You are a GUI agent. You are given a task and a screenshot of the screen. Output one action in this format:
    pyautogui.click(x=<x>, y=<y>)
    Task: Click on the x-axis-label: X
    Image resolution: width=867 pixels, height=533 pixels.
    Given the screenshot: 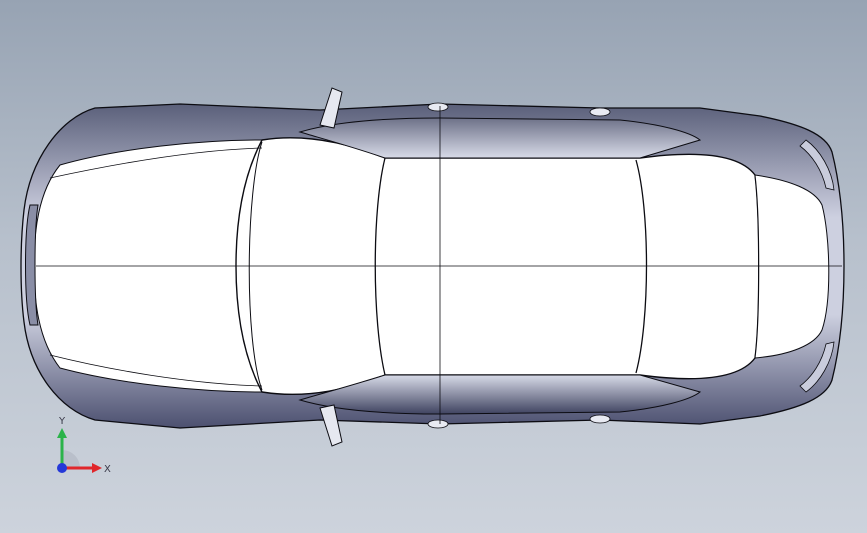 What is the action you would take?
    pyautogui.click(x=107, y=469)
    